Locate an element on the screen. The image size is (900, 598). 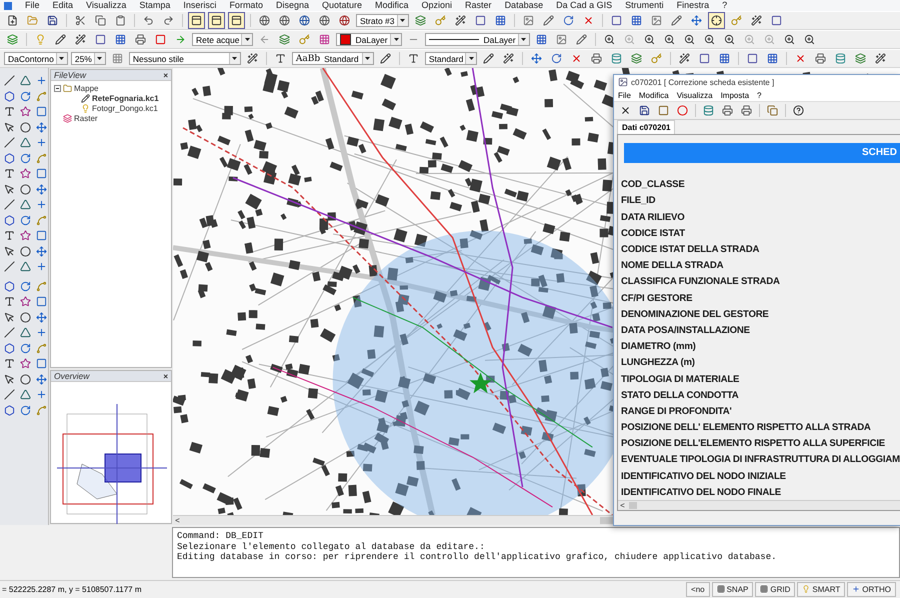
field-label: IDENTIFICATIVO DEL NODO FINALE is located at coordinates (701, 493).